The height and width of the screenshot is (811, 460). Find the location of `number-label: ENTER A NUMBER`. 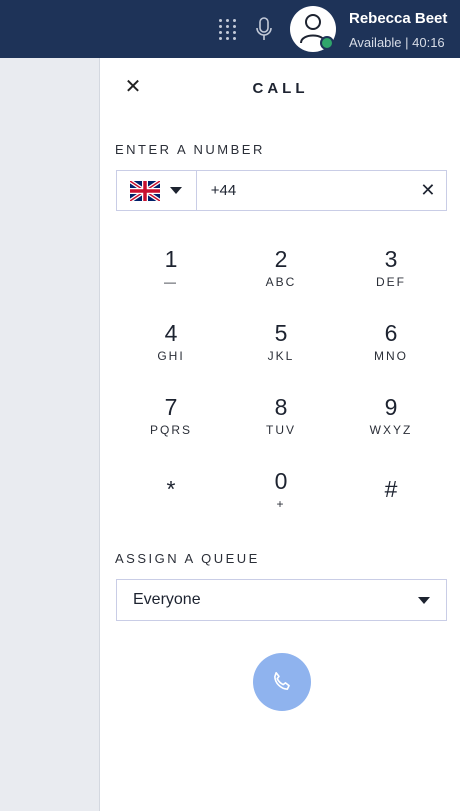

number-label: ENTER A NUMBER is located at coordinates (190, 149).